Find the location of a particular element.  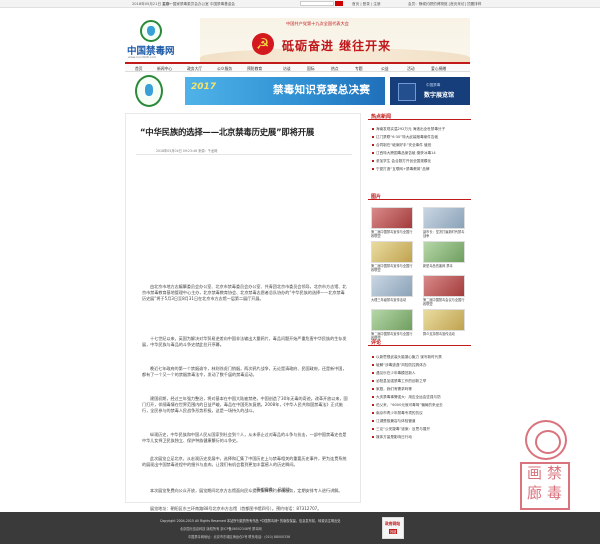

photo-caption: 大理三年级禁毒宣传活动 is located at coordinates (393, 300).